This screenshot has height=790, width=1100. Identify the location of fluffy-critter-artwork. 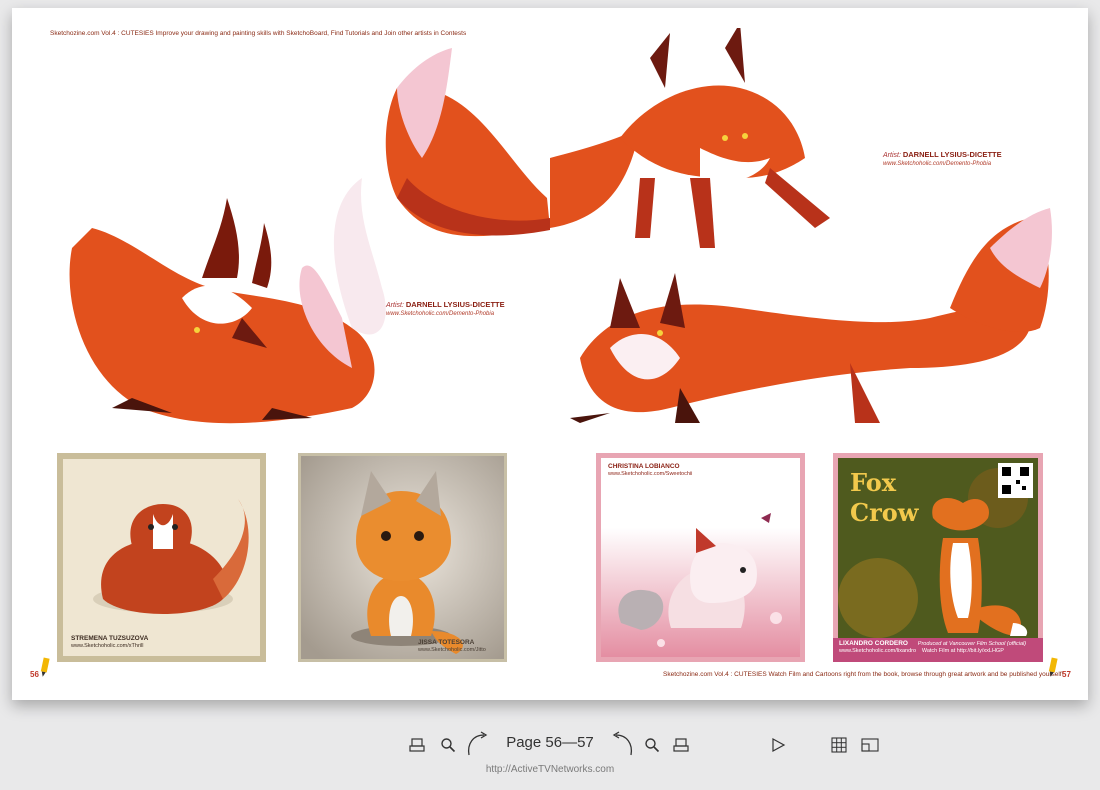
(161, 557).